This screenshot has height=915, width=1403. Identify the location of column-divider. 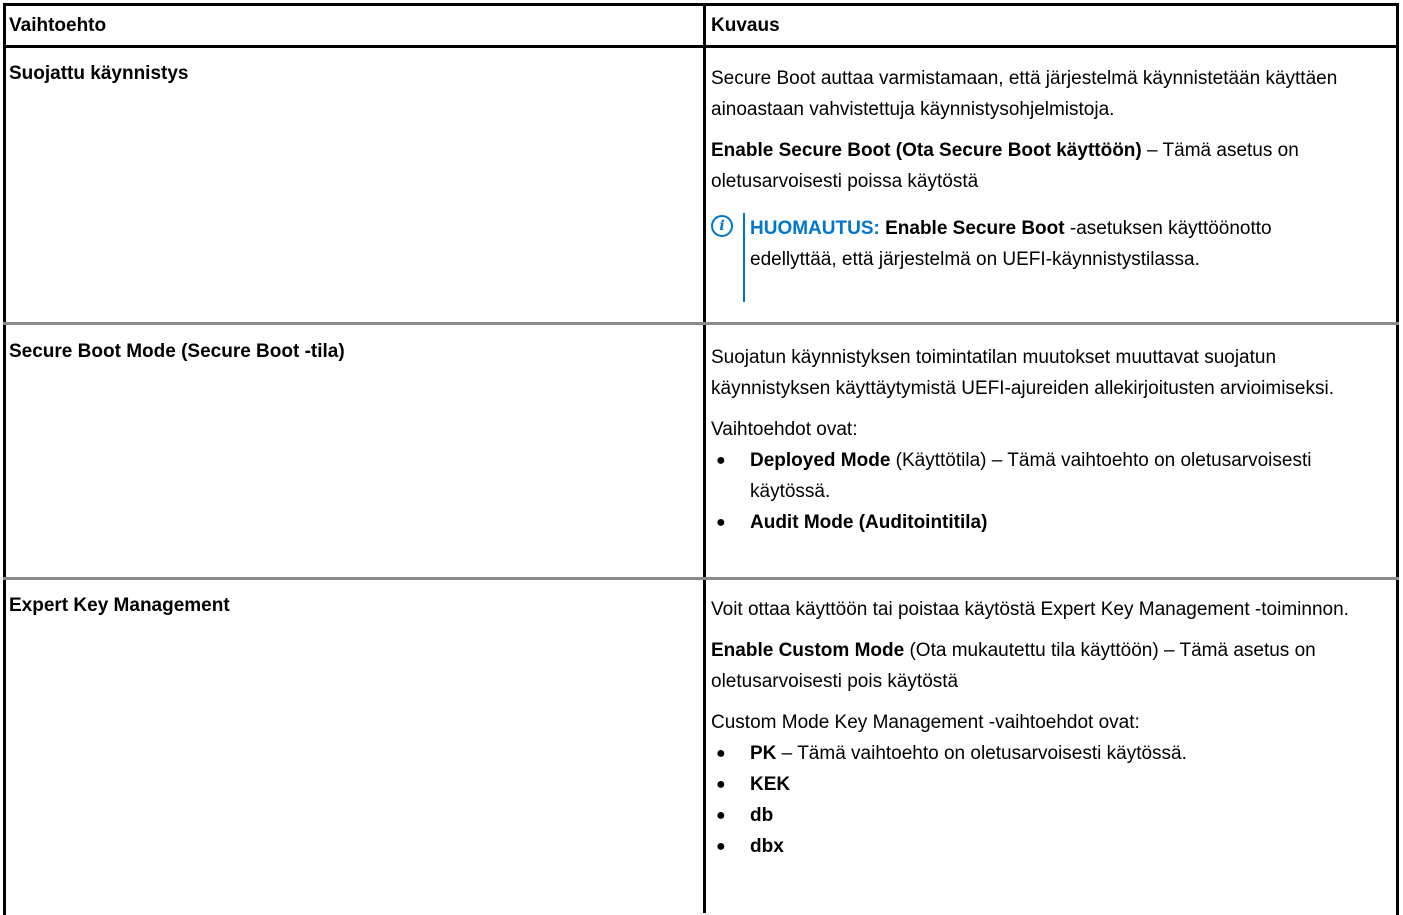
(704, 458).